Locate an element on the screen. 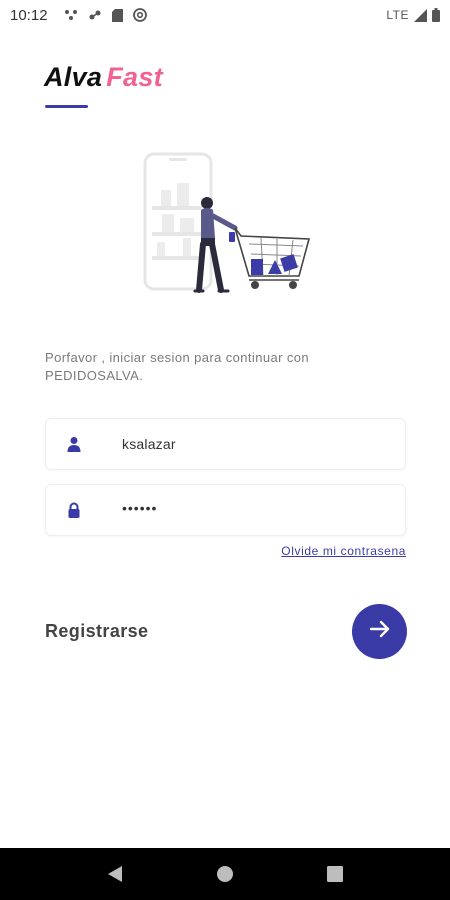 The height and width of the screenshot is (900, 450). status-right: LTE is located at coordinates (413, 15).